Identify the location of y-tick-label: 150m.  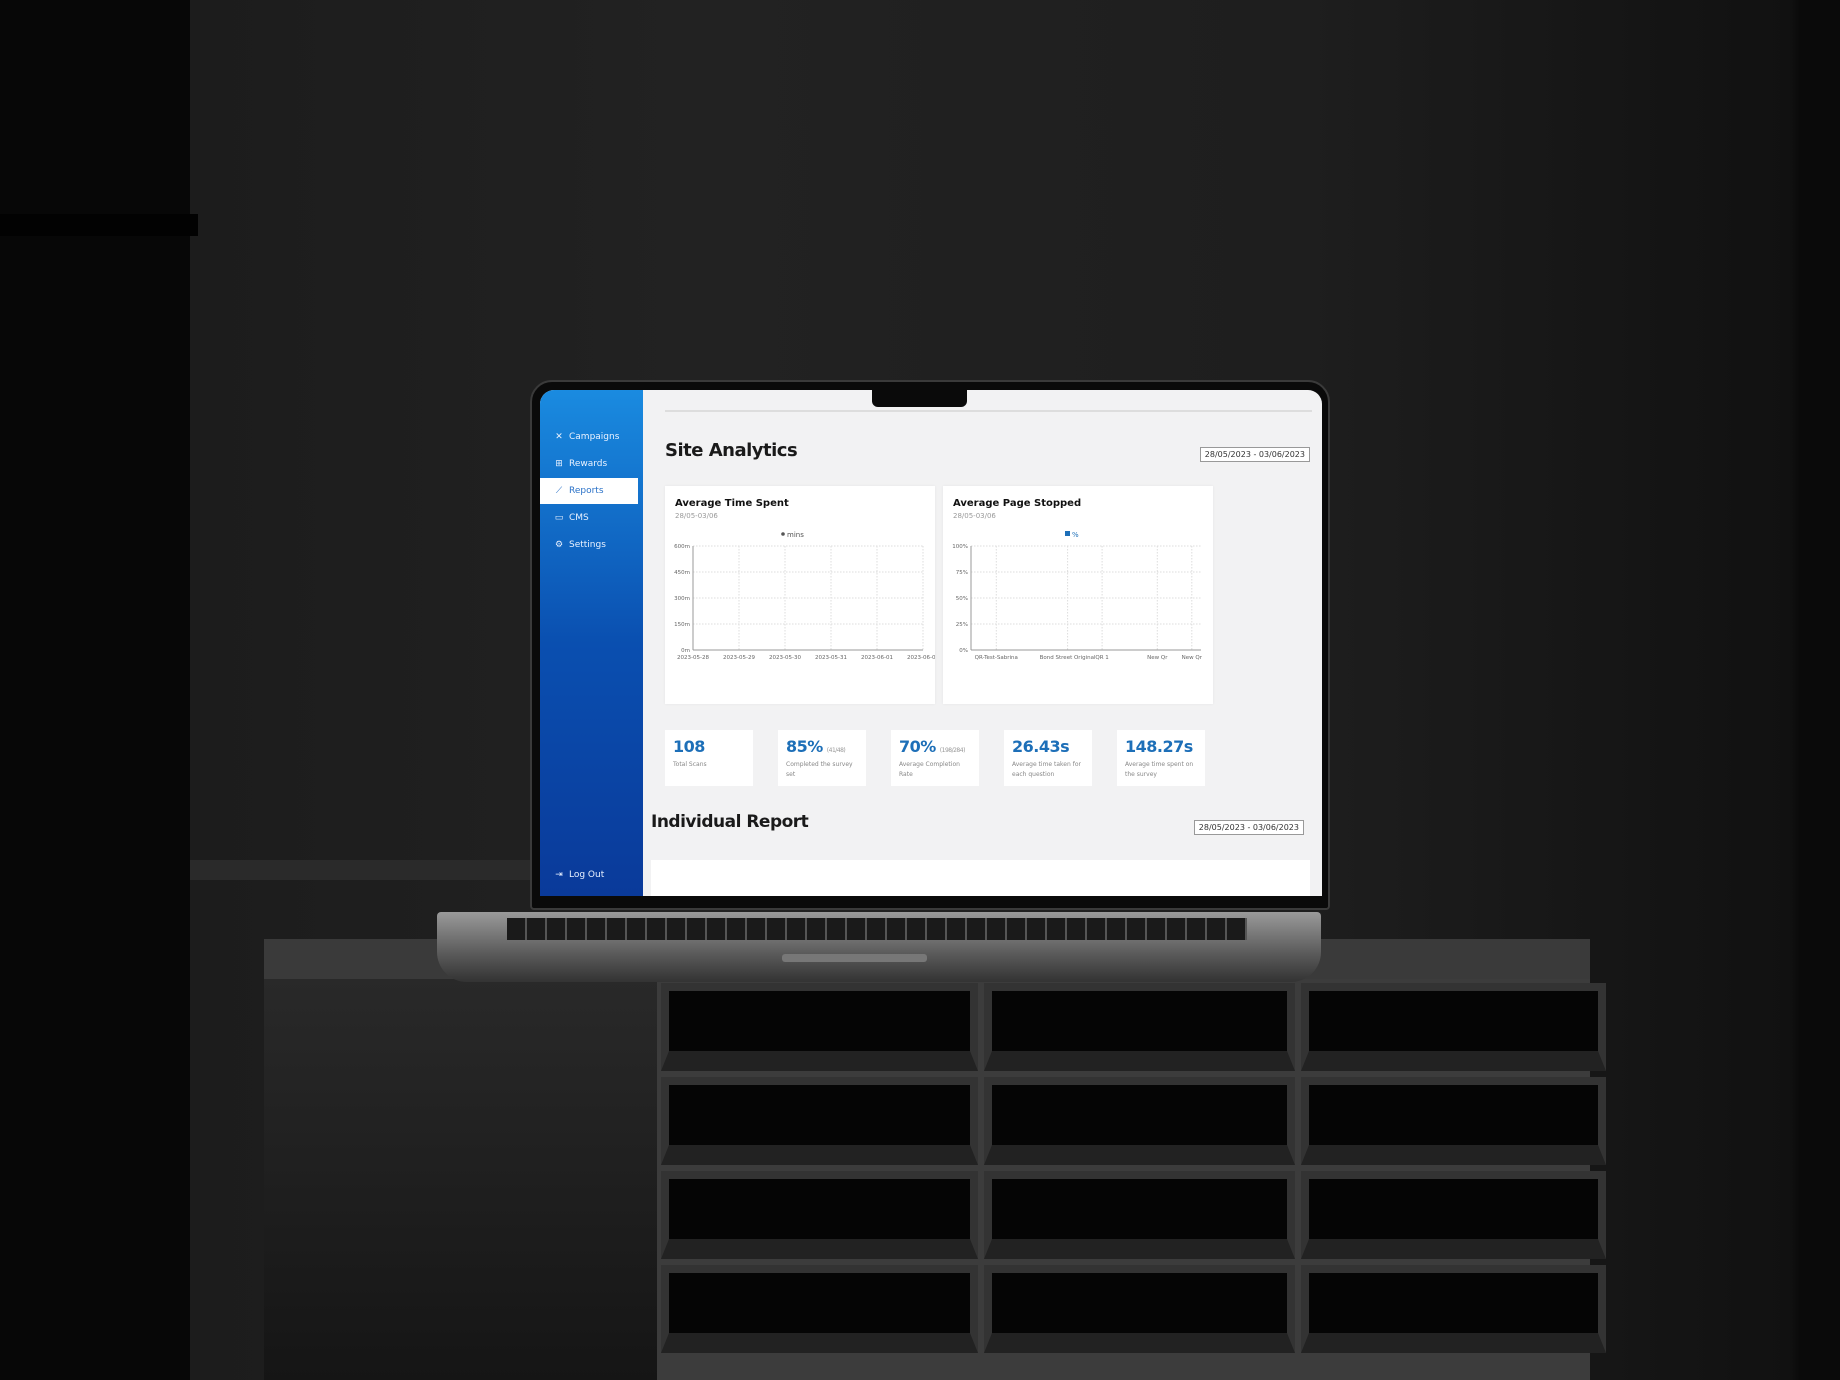
(682, 625).